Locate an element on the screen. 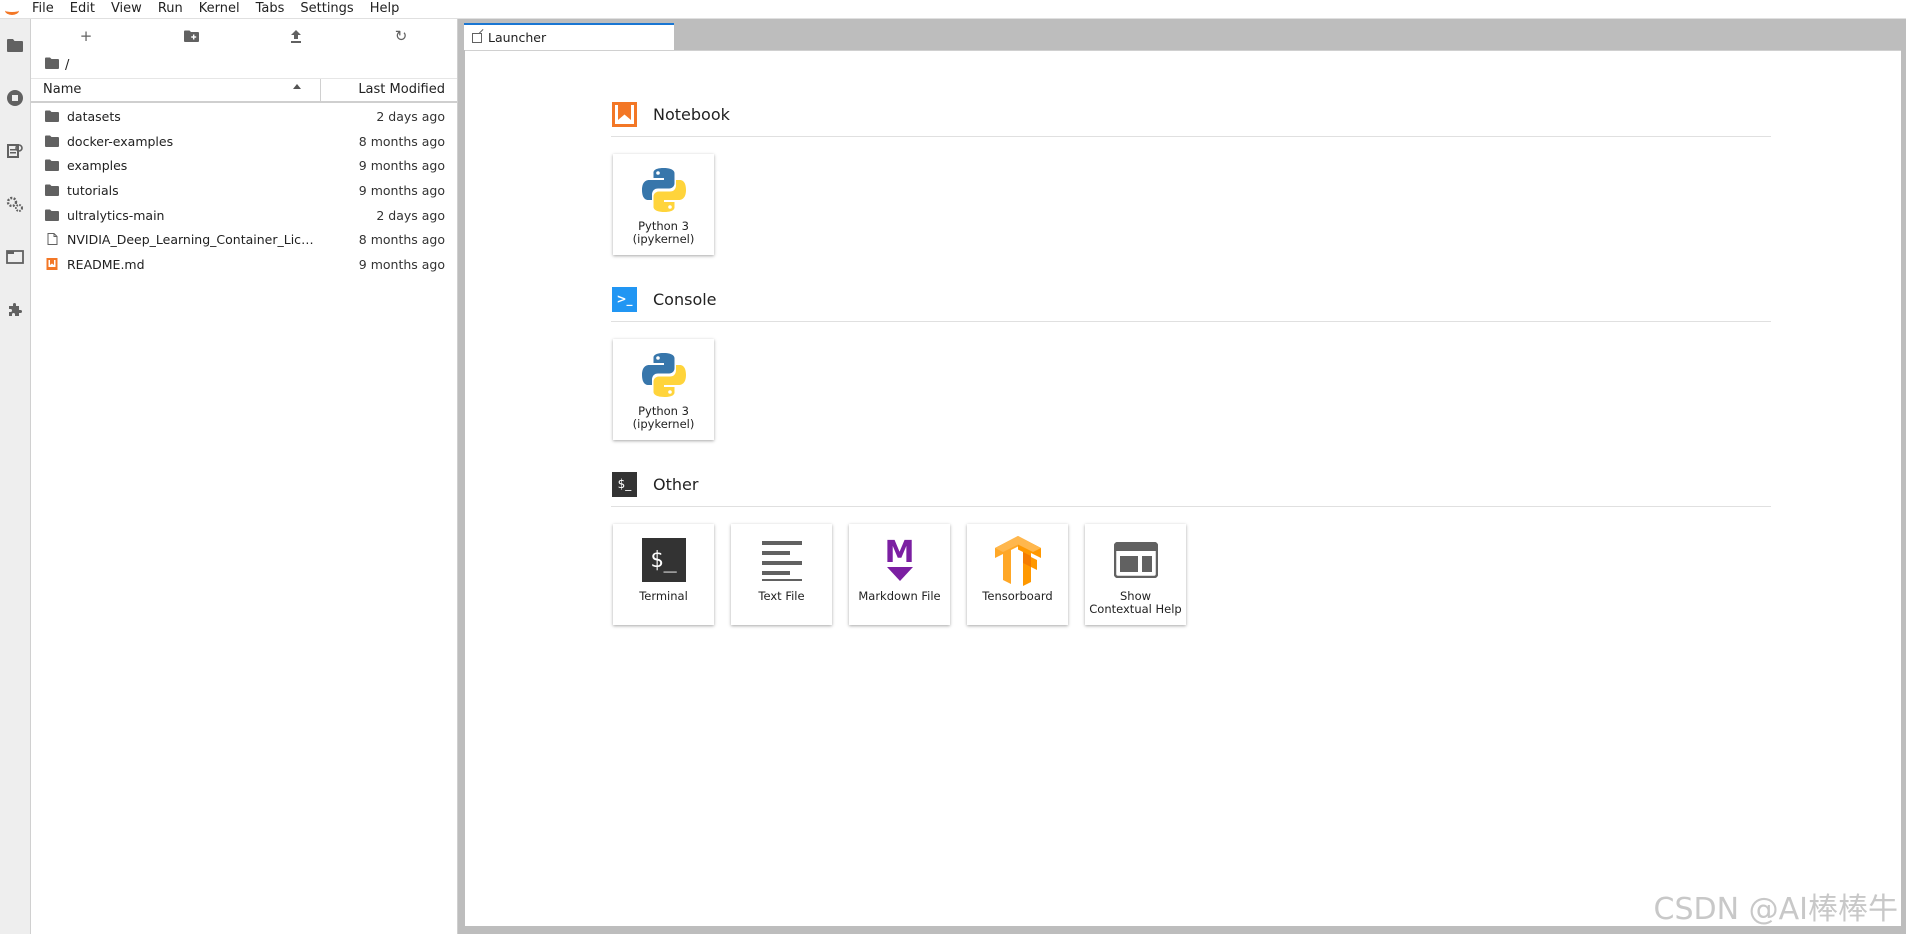  file-name: tutorials is located at coordinates (93, 191).